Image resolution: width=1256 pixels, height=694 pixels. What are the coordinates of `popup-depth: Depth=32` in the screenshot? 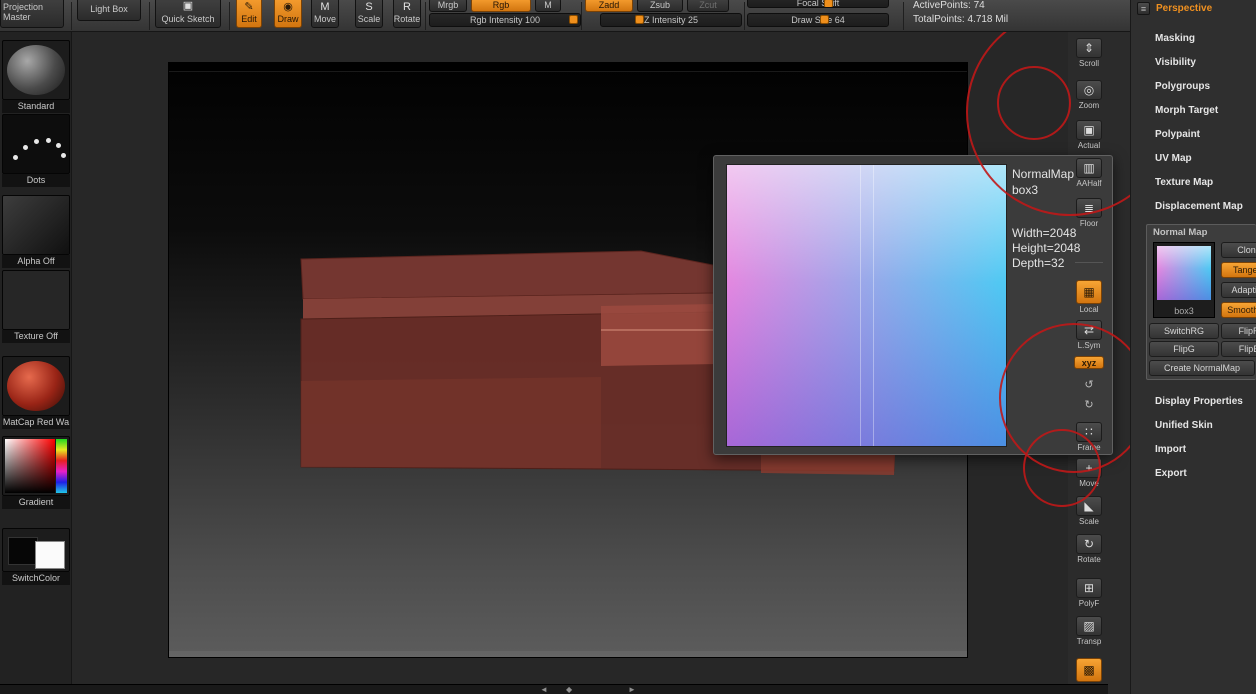 It's located at (1038, 263).